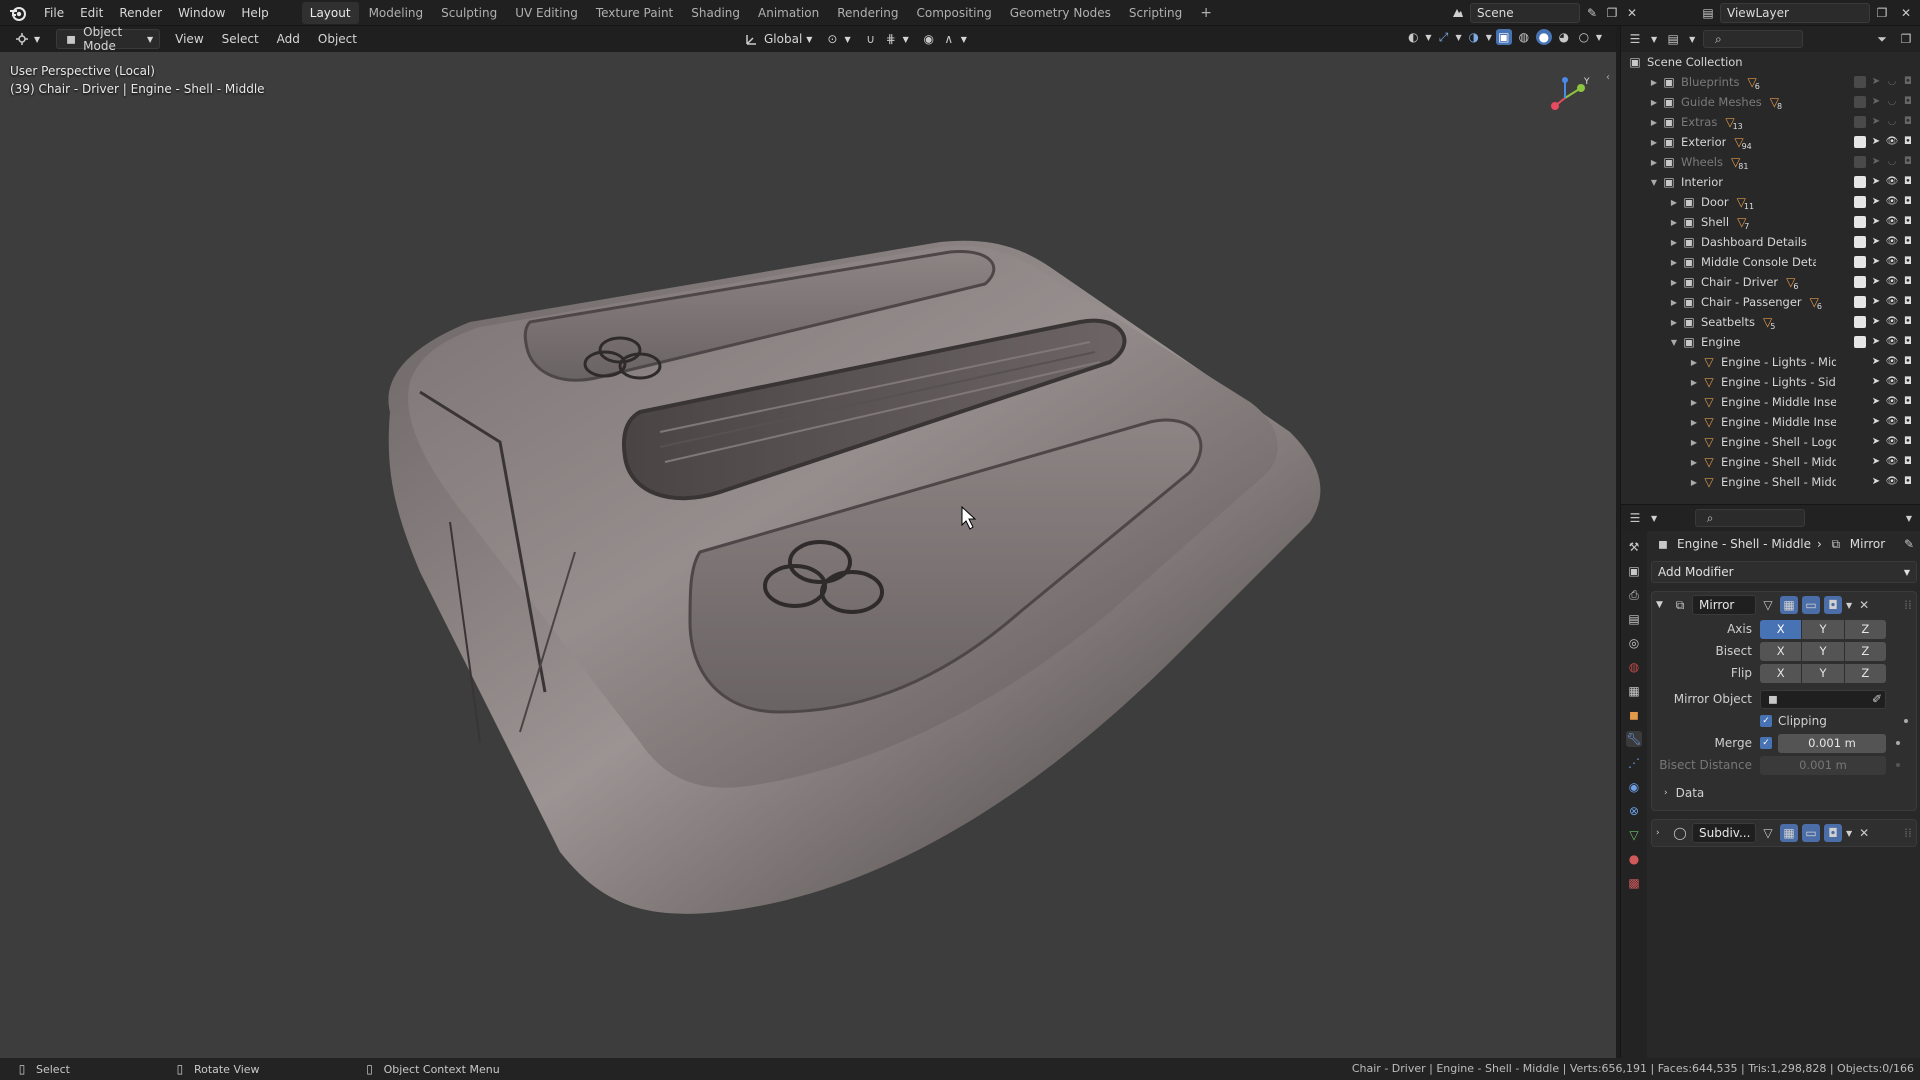 Image resolution: width=1920 pixels, height=1080 pixels. Describe the element at coordinates (1634, 691) in the screenshot. I see `collection-tab-icon: ▦` at that location.